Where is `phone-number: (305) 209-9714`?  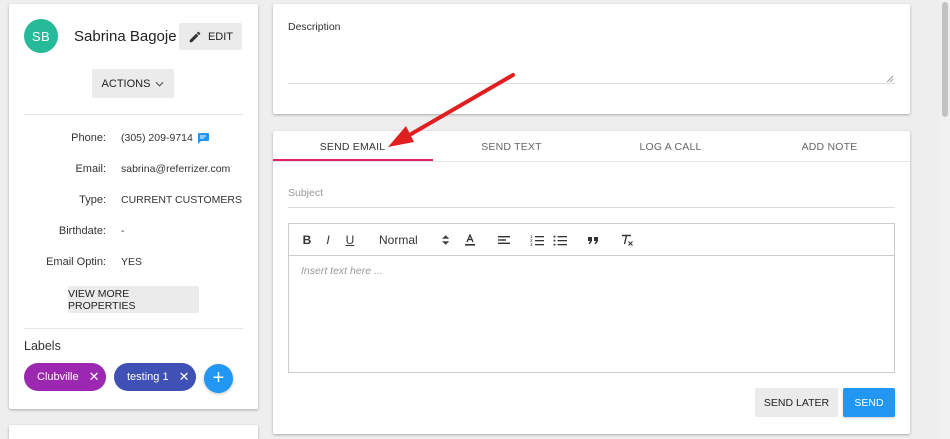
phone-number: (305) 209-9714 is located at coordinates (157, 138).